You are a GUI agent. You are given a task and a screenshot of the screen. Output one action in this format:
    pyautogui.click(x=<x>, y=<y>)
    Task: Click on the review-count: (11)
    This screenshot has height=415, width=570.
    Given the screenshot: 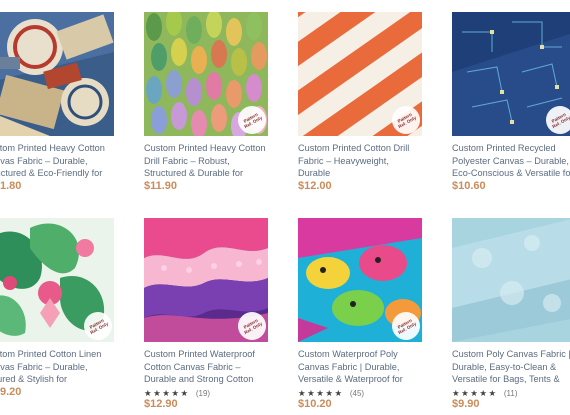 What is the action you would take?
    pyautogui.click(x=510, y=393)
    